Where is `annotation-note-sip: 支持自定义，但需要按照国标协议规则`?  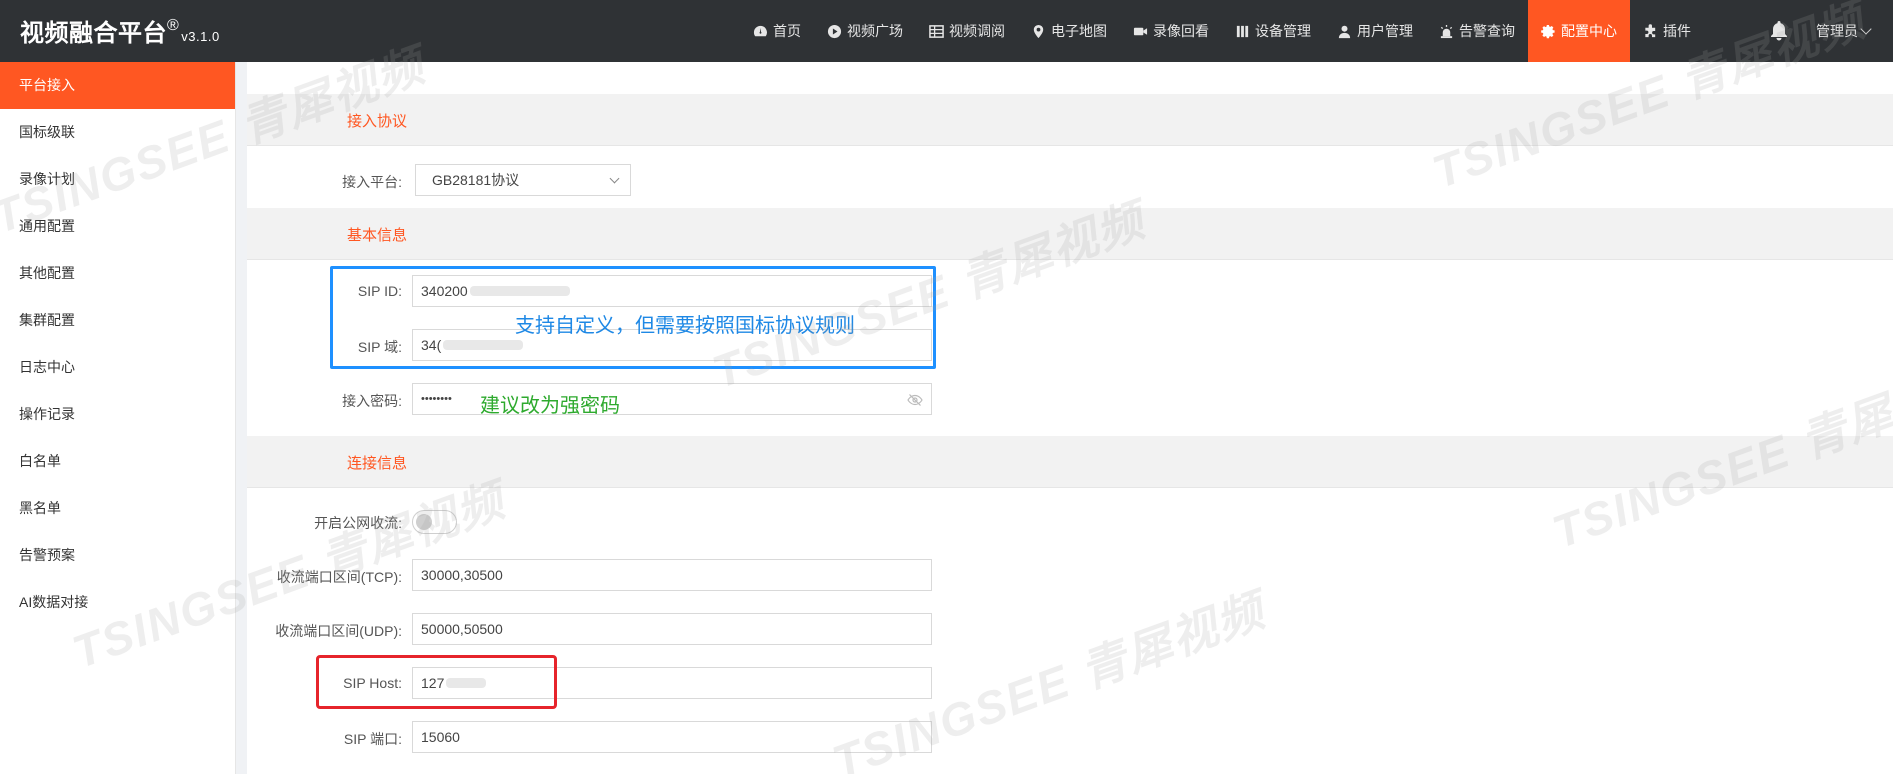 annotation-note-sip: 支持自定义，但需要按照国标协议规则 is located at coordinates (685, 326).